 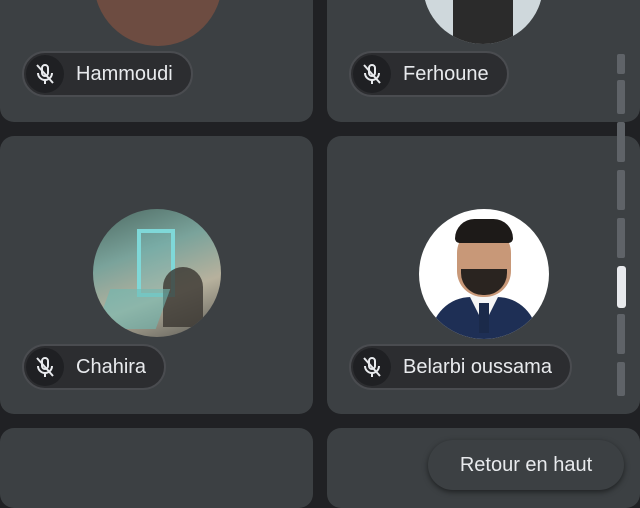 I want to click on participant-tile-ferhoune: Ferhoune, so click(x=483, y=61).